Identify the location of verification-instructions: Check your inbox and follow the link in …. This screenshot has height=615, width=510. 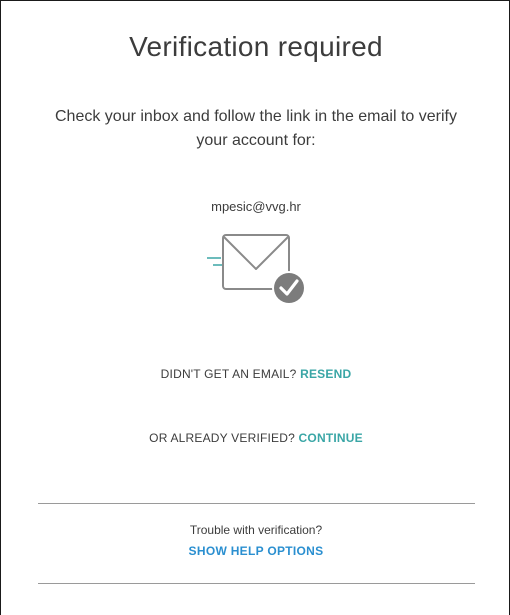
(256, 128).